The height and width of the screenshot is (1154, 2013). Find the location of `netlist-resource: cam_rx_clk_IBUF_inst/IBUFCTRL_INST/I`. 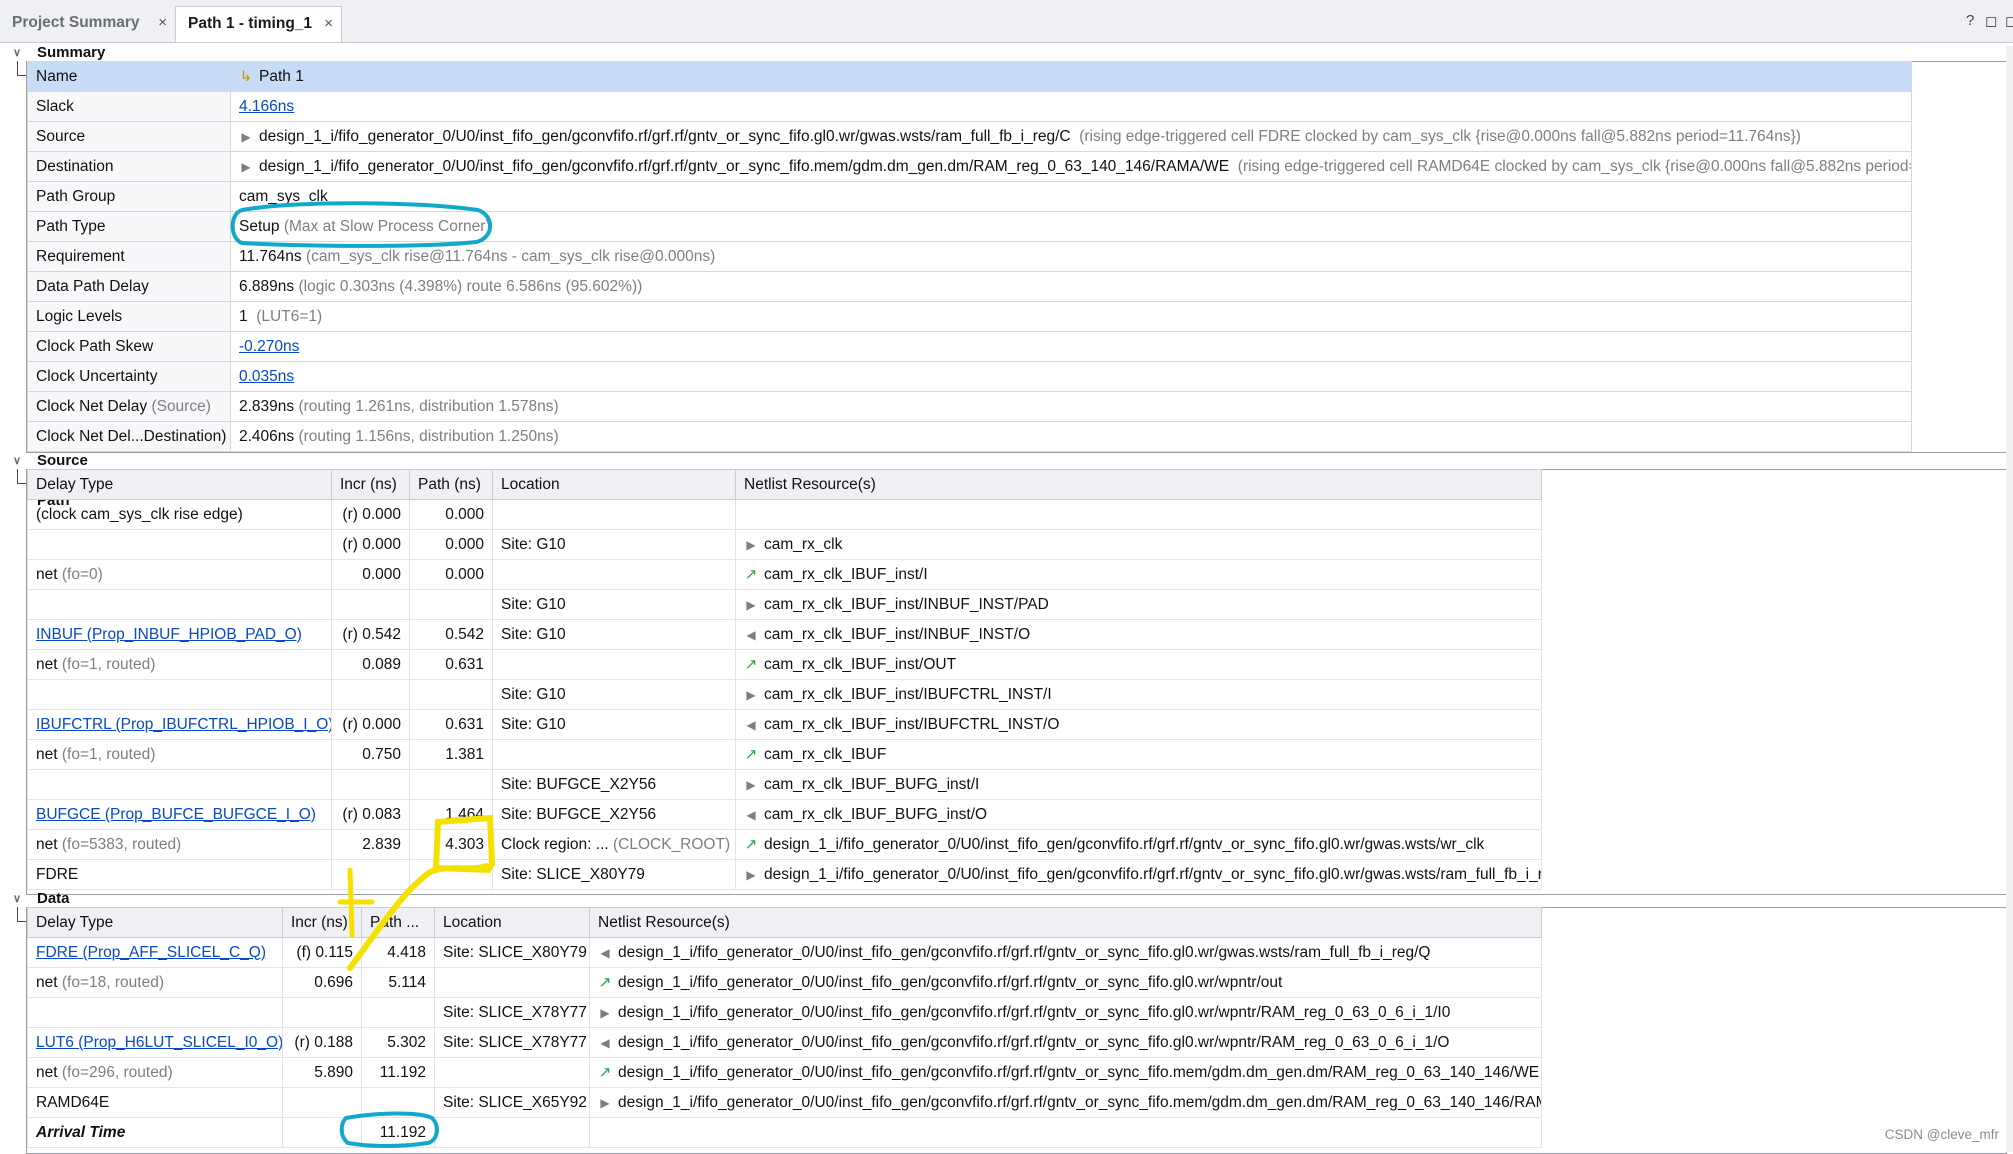

netlist-resource: cam_rx_clk_IBUF_inst/IBUFCTRL_INST/I is located at coordinates (908, 694).